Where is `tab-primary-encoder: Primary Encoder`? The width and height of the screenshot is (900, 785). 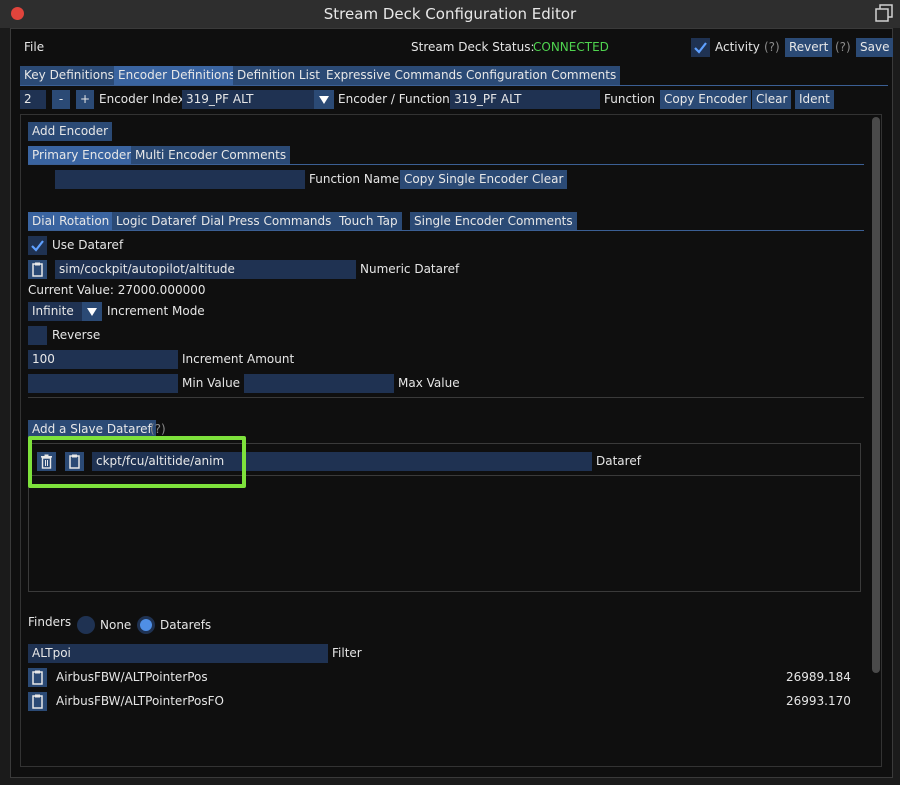 tab-primary-encoder: Primary Encoder is located at coordinates (82, 155).